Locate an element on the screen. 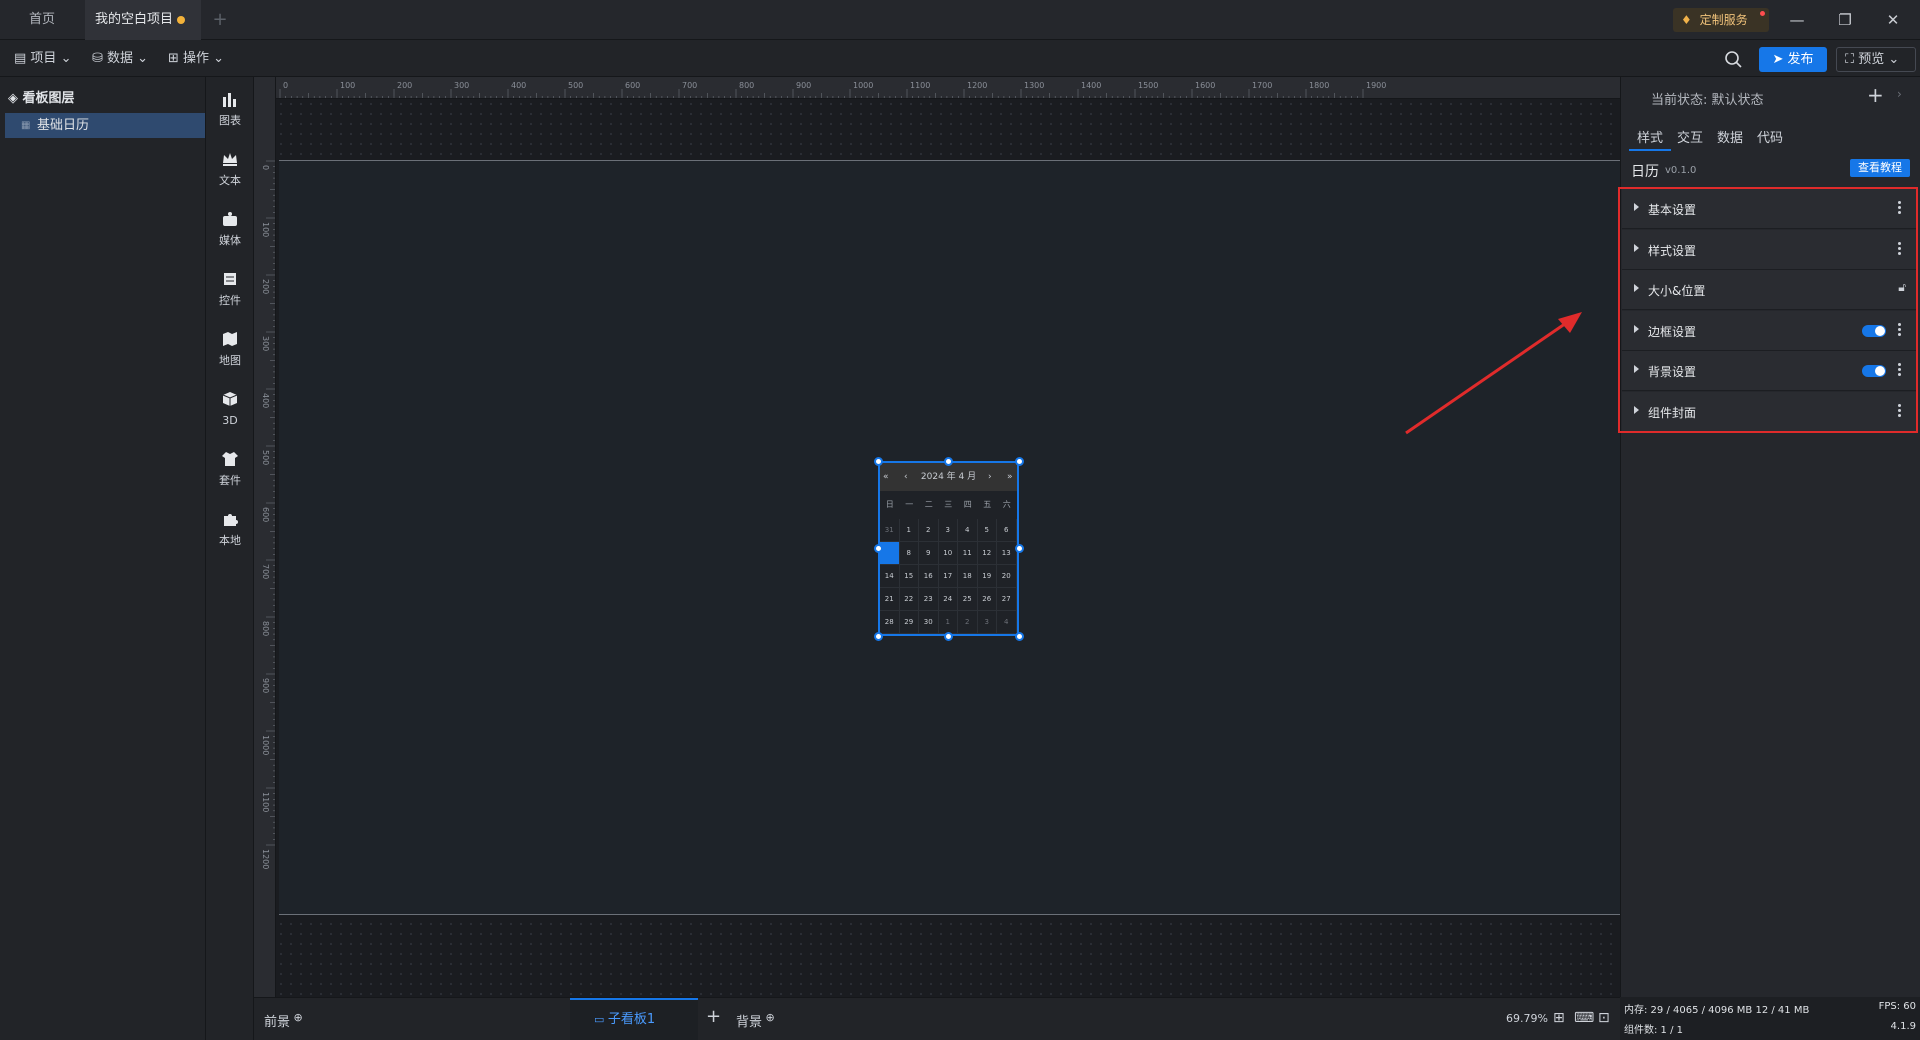 This screenshot has height=1040, width=1920. calendar-day: 12 is located at coordinates (987, 553).